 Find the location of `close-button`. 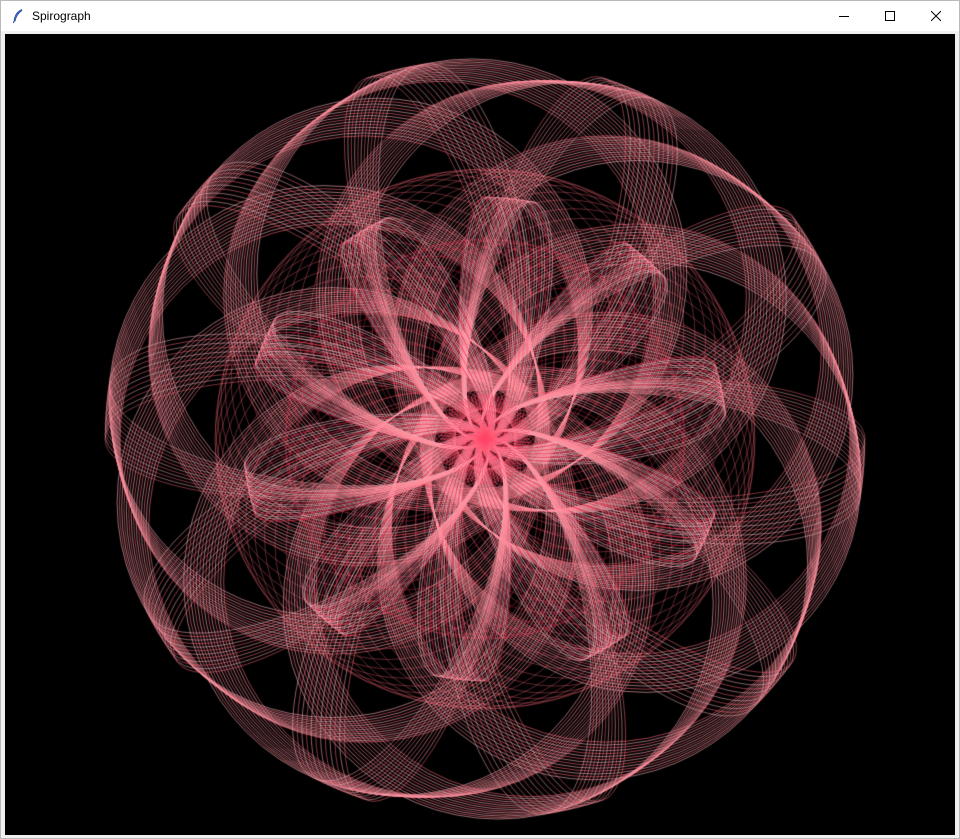

close-button is located at coordinates (936, 16).